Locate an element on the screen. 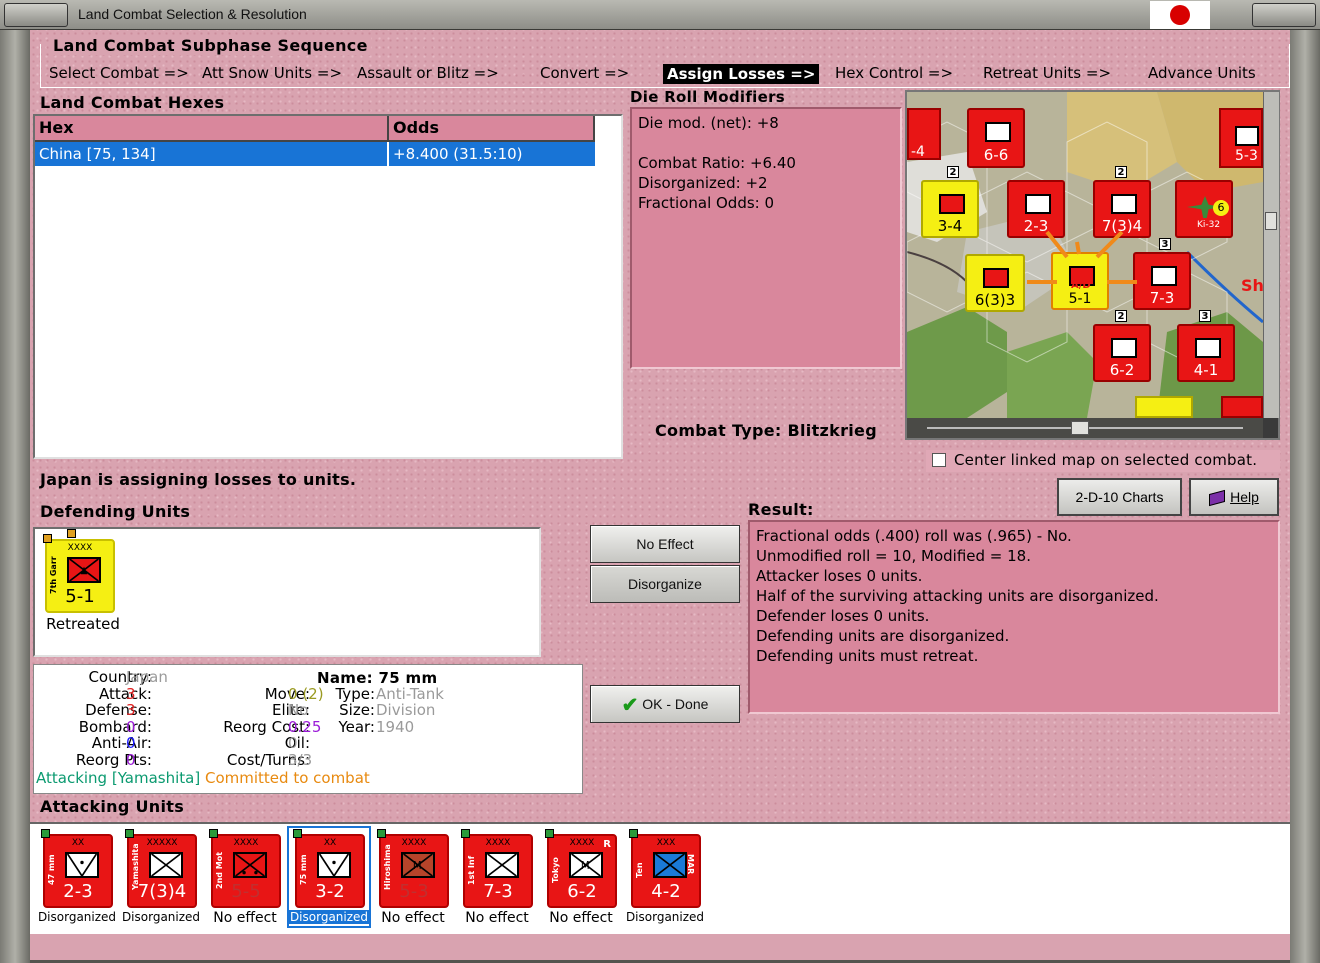  result-line: Defending units must retreat. is located at coordinates (867, 656).